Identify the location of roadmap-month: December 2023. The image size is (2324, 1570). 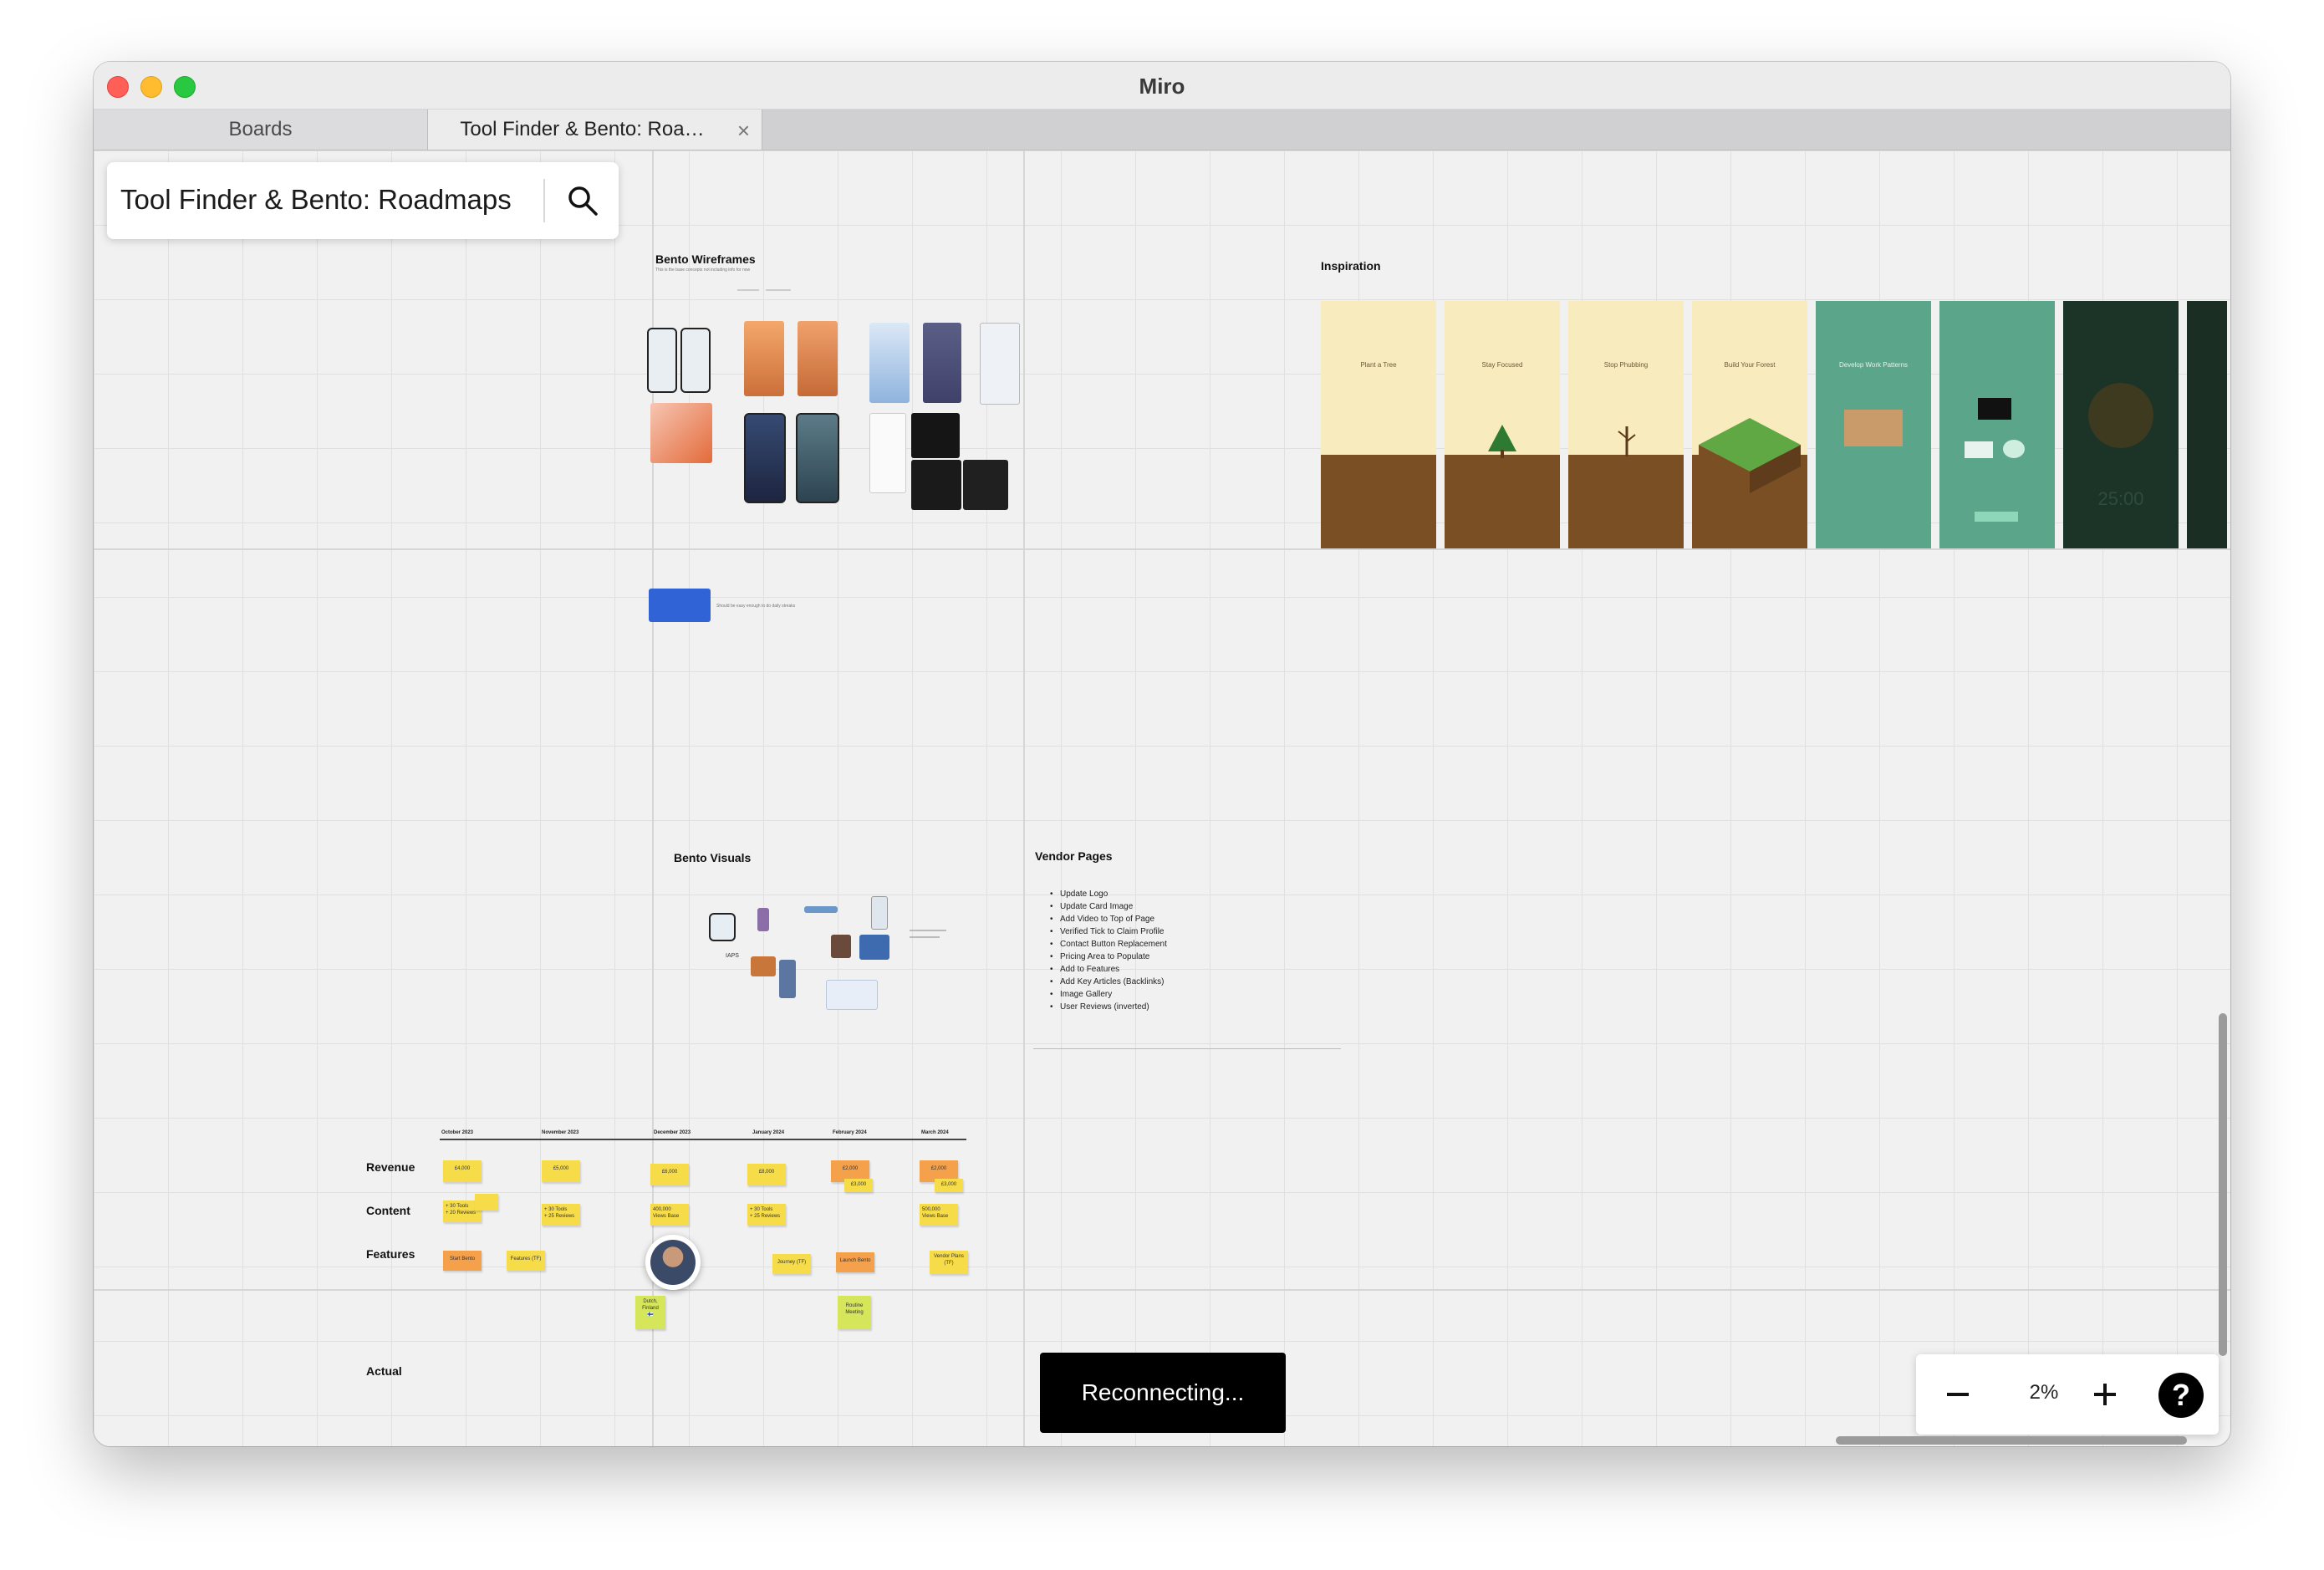
(672, 1132).